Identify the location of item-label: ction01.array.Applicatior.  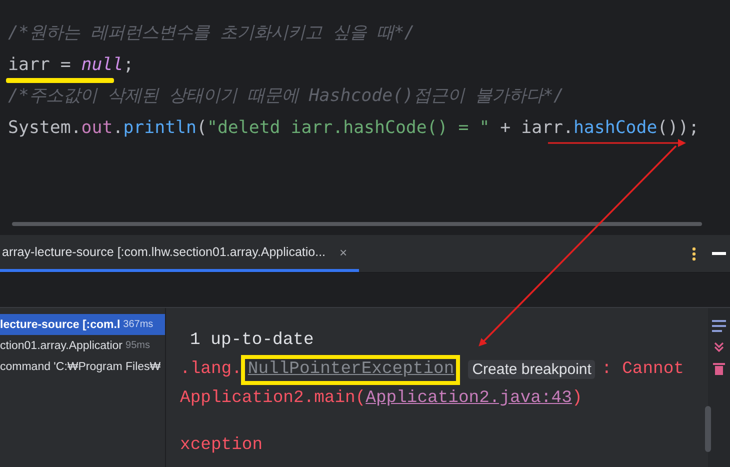
(61, 346).